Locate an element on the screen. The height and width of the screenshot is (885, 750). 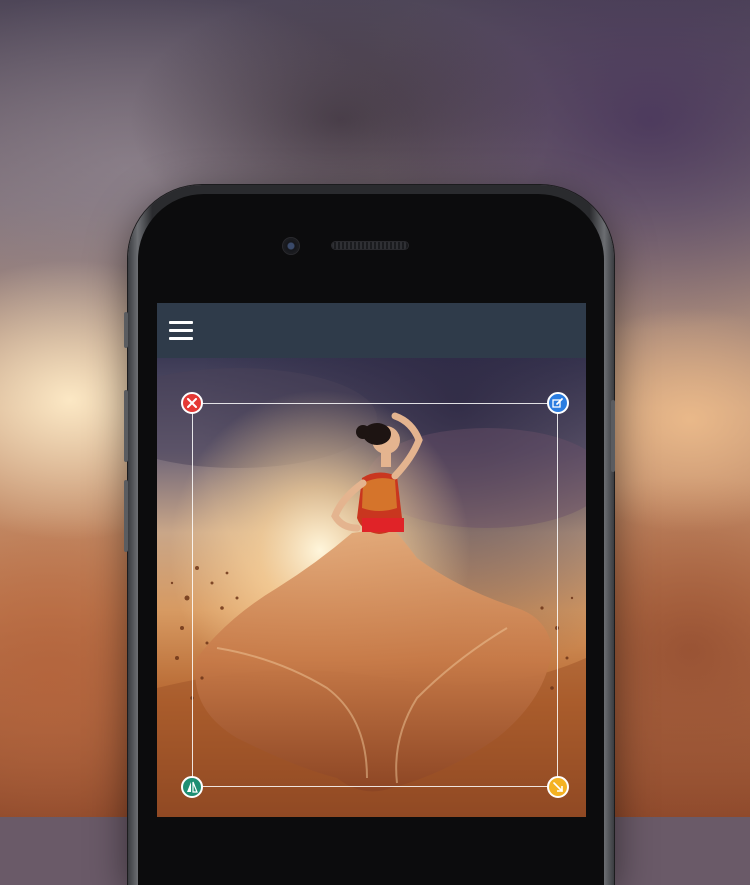
hamburger-menu-icon is located at coordinates (181, 331).